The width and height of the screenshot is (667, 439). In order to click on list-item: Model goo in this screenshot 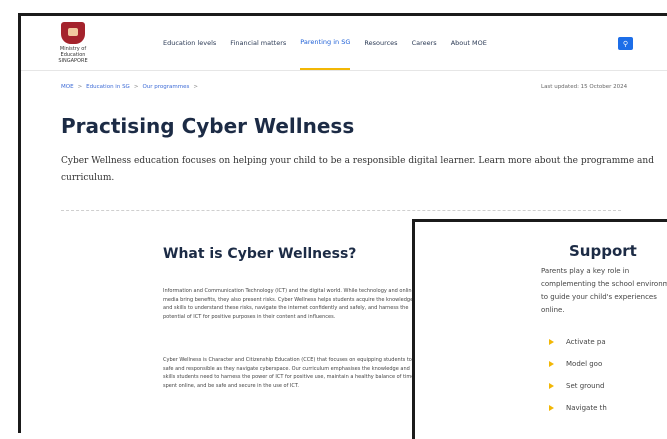, I will do `click(578, 364)`.